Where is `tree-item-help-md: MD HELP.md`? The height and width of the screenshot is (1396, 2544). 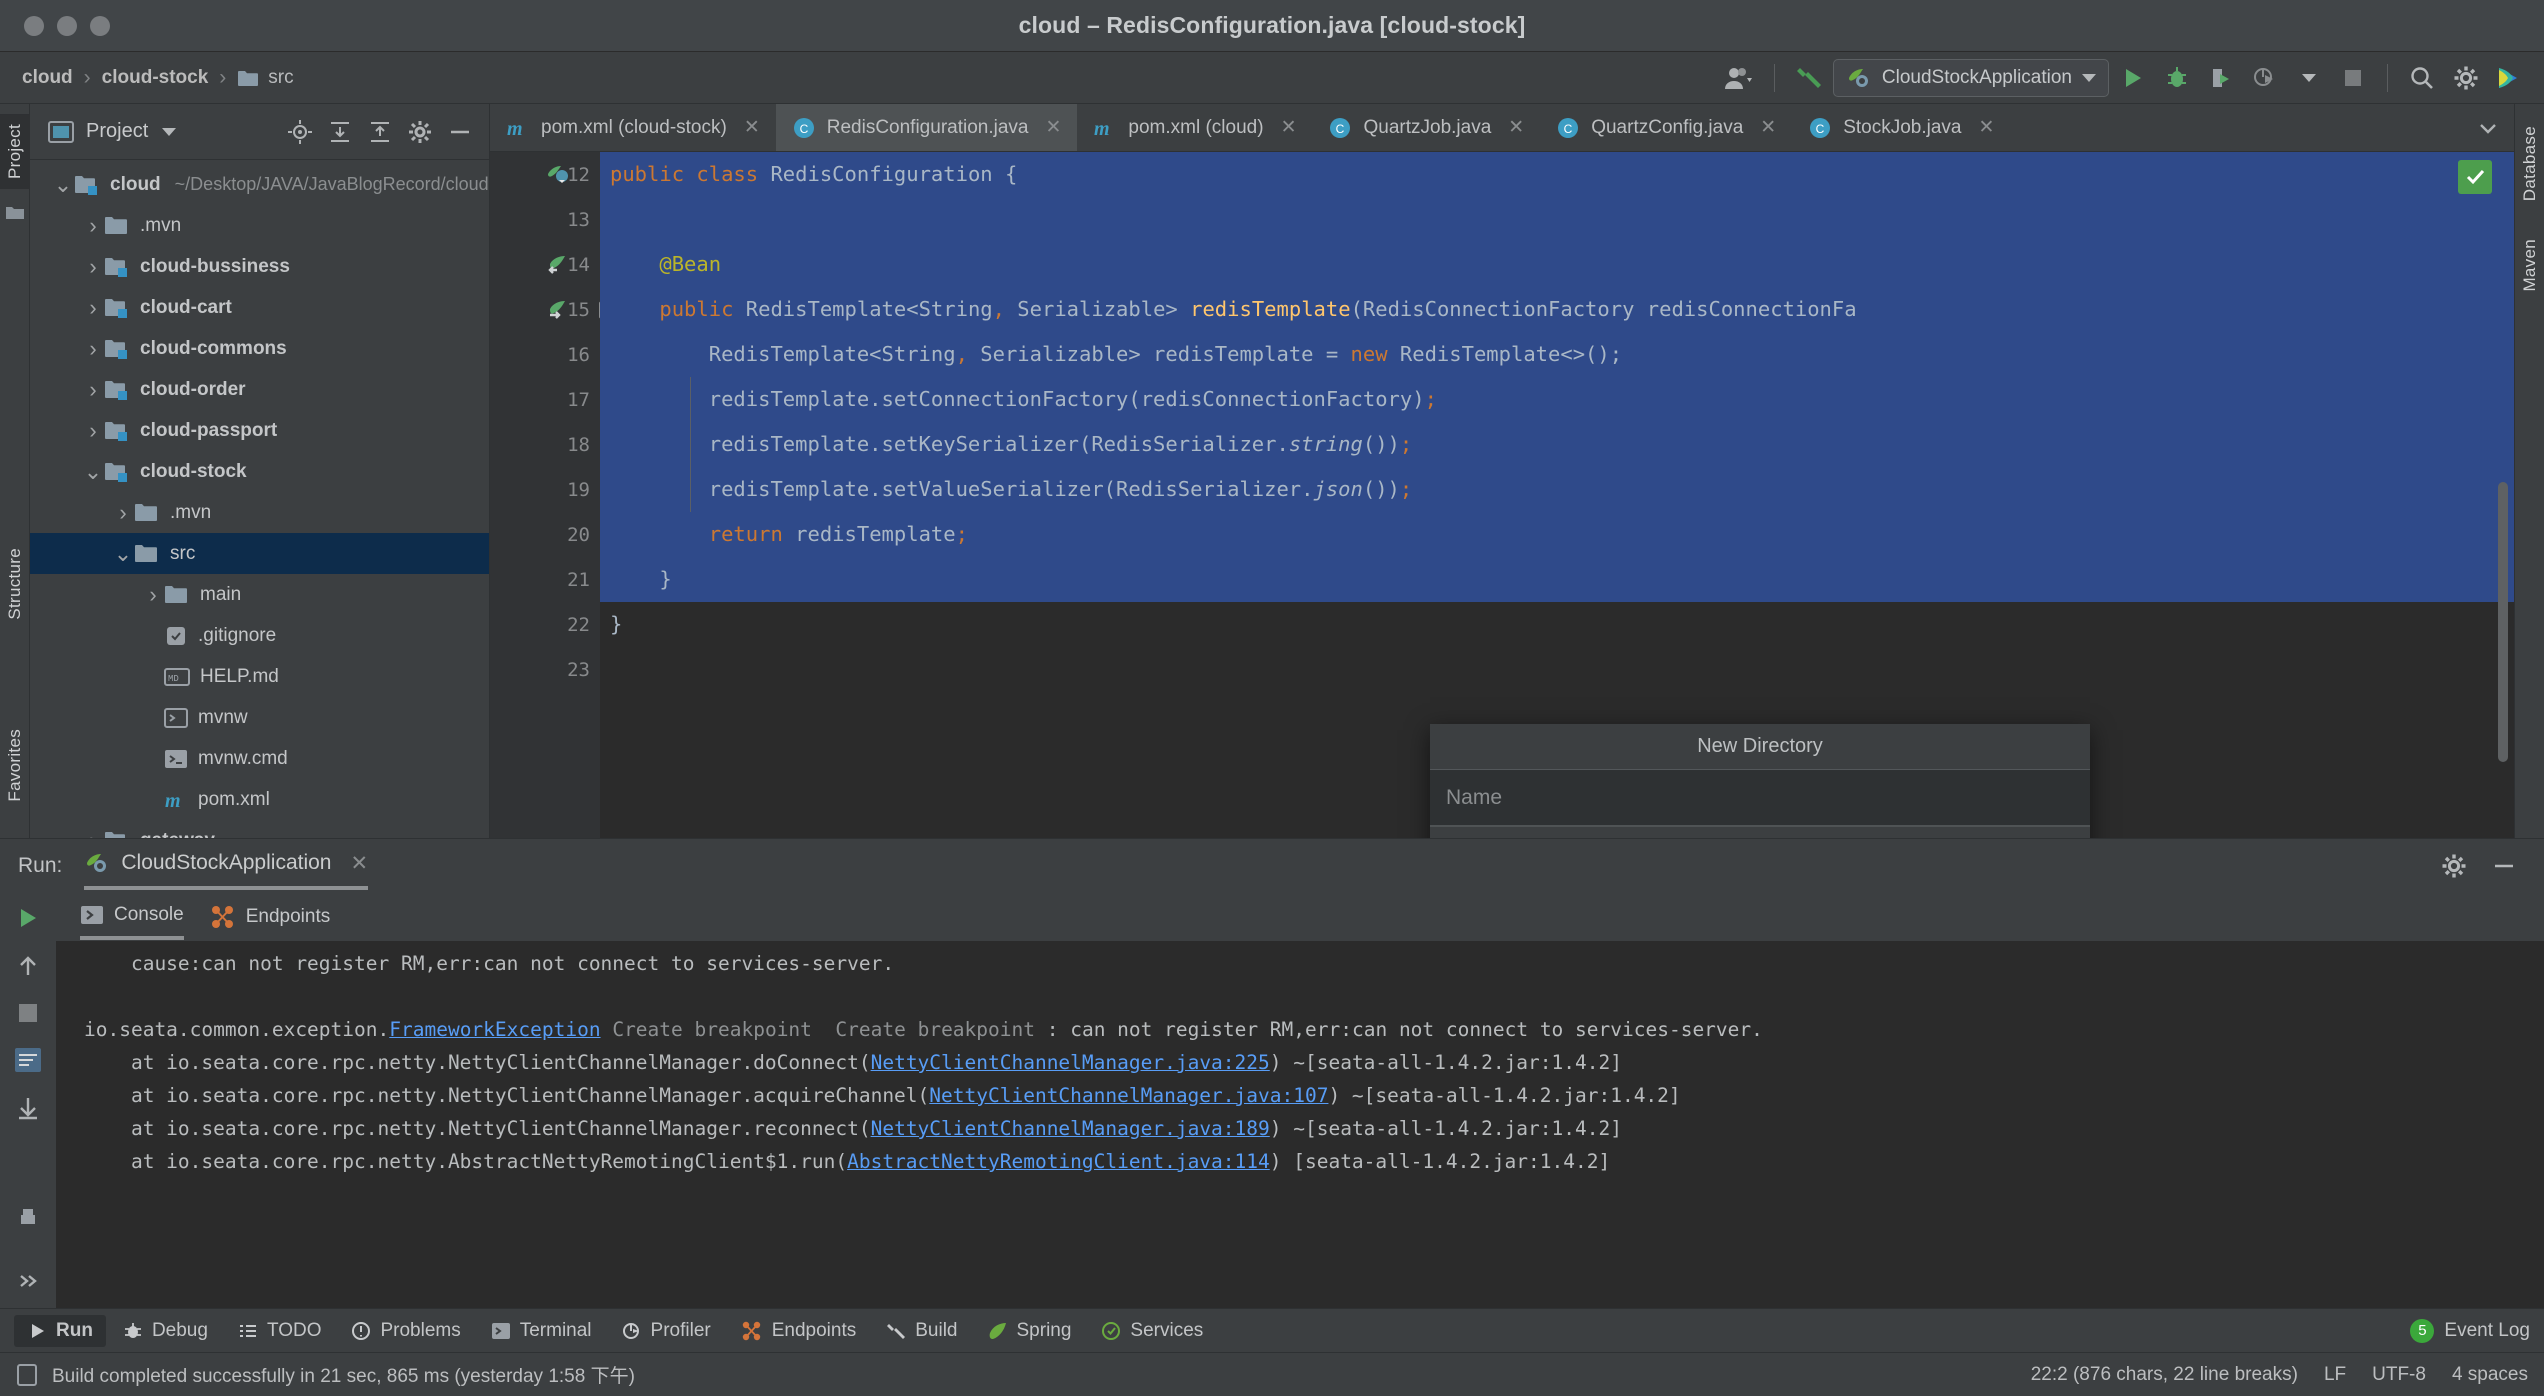 tree-item-help-md: MD HELP.md is located at coordinates (259, 676).